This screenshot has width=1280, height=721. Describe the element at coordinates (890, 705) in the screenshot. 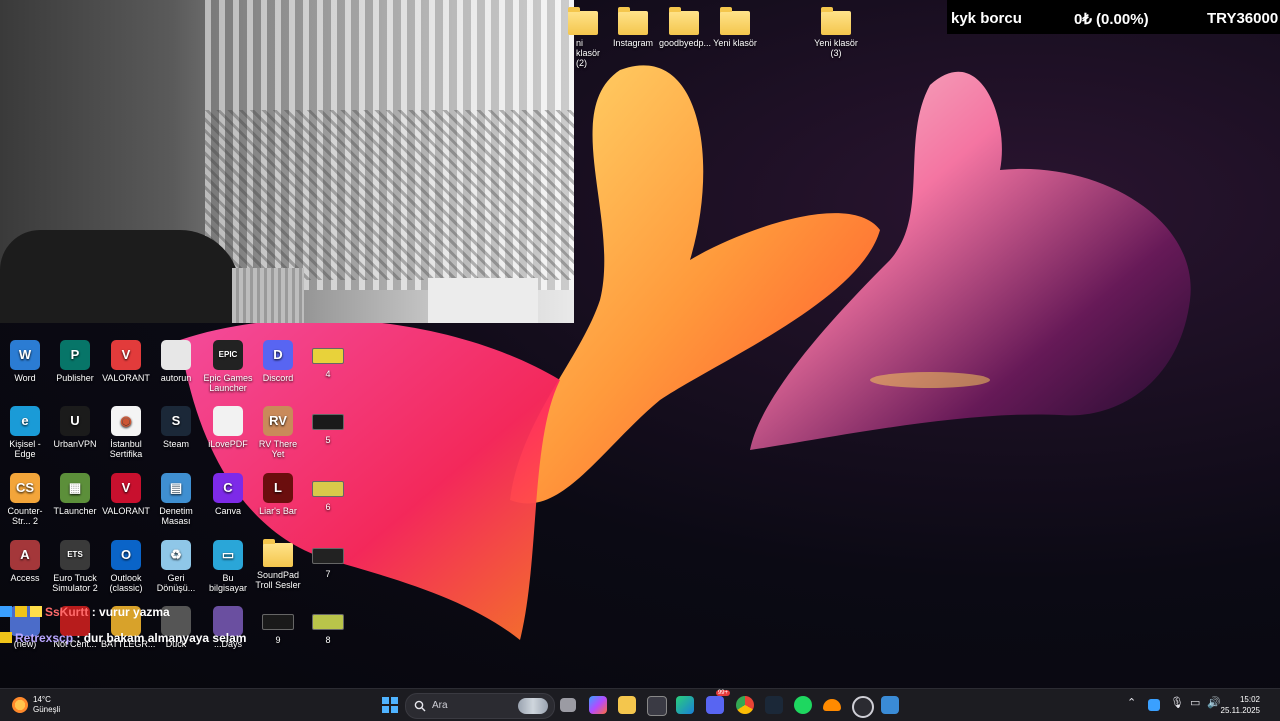

I see `app-icon` at that location.